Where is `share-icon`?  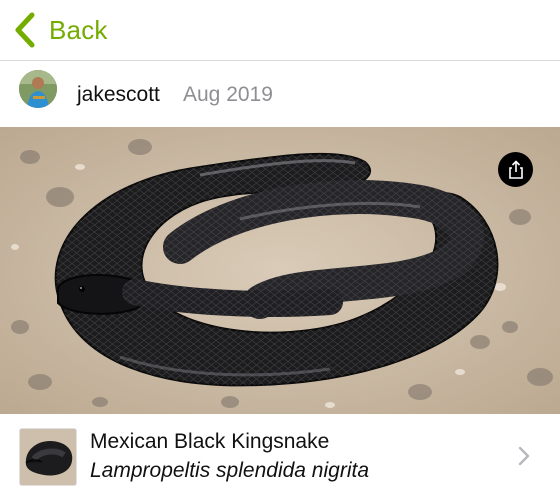
share-icon is located at coordinates (516, 169).